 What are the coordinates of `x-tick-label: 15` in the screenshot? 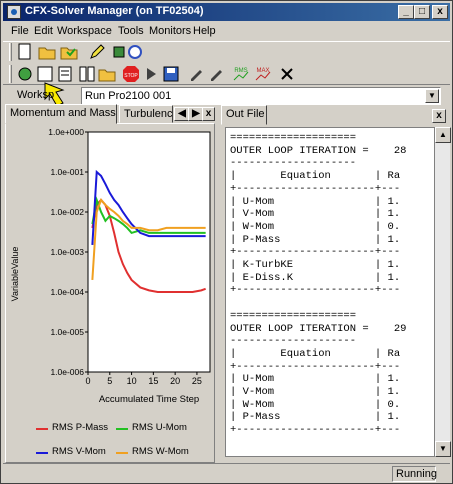 It's located at (153, 381).